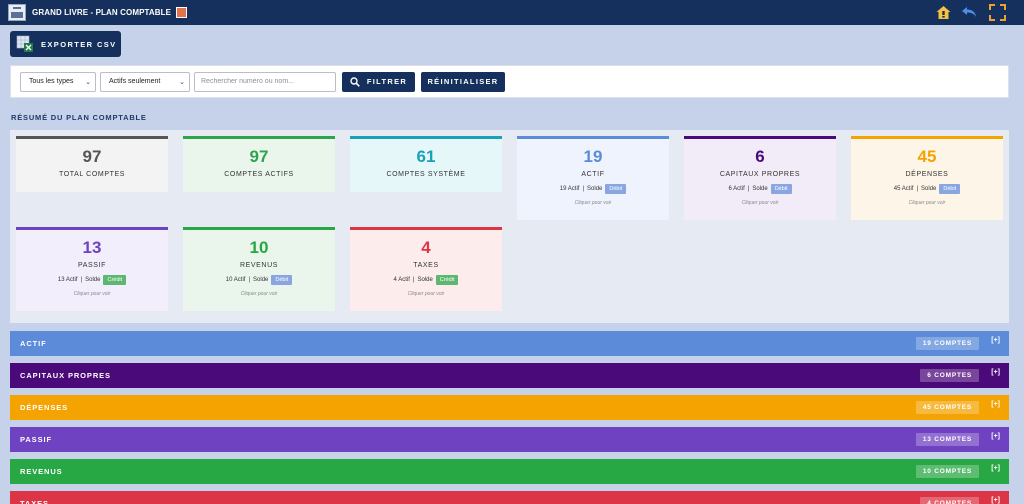  What do you see at coordinates (44, 407) in the screenshot?
I see `category-label: DÉPENSES` at bounding box center [44, 407].